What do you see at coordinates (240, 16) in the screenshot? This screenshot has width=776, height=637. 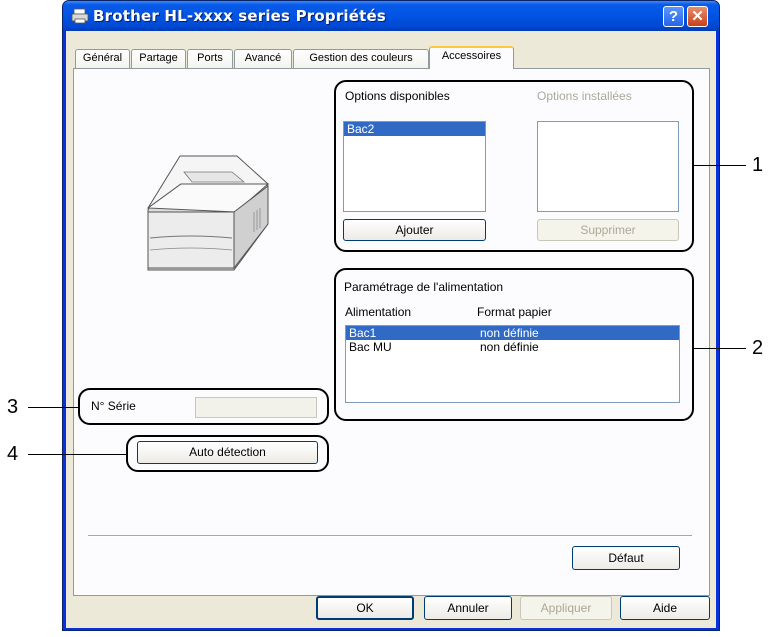 I see `window-title: Brother HL-xxxx series Propriétés` at bounding box center [240, 16].